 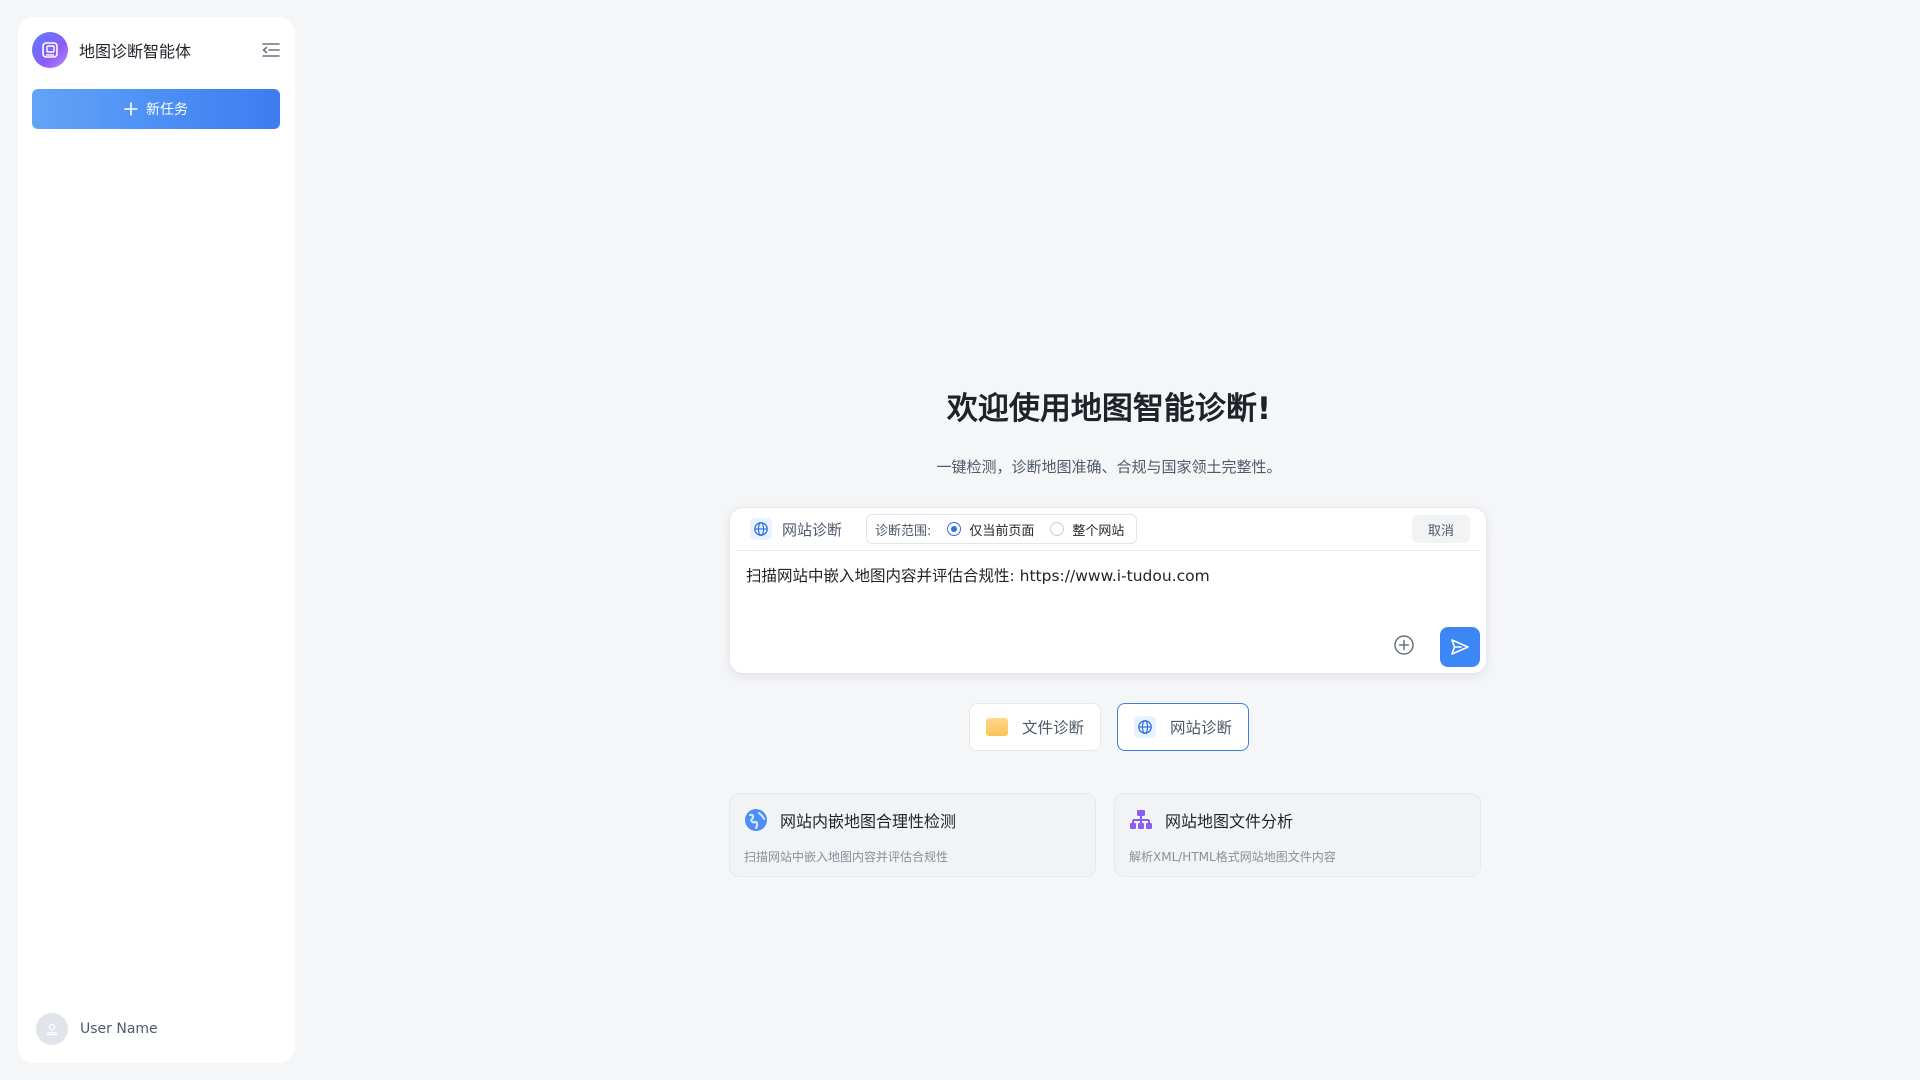 I want to click on active-mode-label: 网站诊断, so click(x=812, y=529).